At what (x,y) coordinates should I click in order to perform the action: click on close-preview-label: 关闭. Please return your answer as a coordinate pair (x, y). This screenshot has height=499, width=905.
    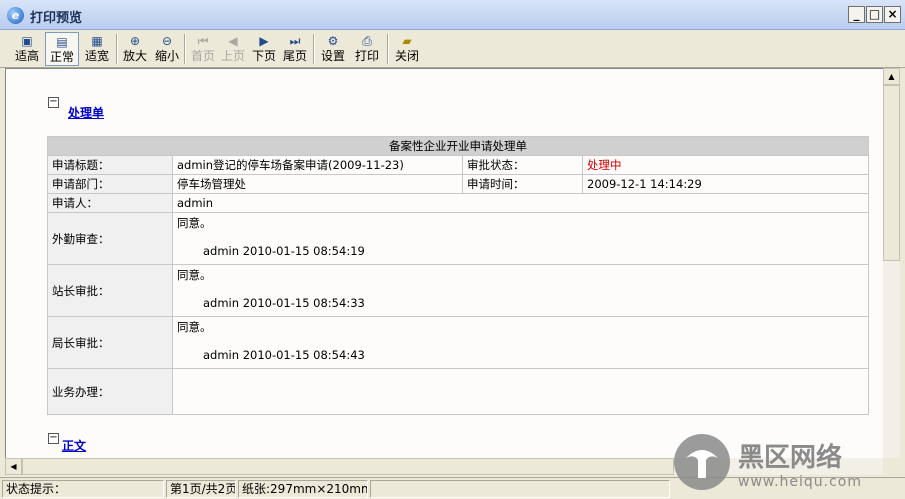
    Looking at the image, I should click on (406, 56).